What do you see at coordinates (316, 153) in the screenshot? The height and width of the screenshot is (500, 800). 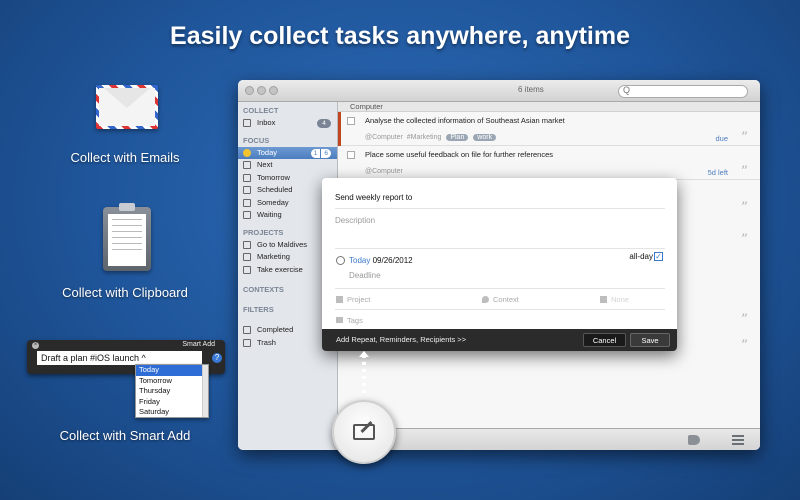 I see `today-overdue-count: 1` at bounding box center [316, 153].